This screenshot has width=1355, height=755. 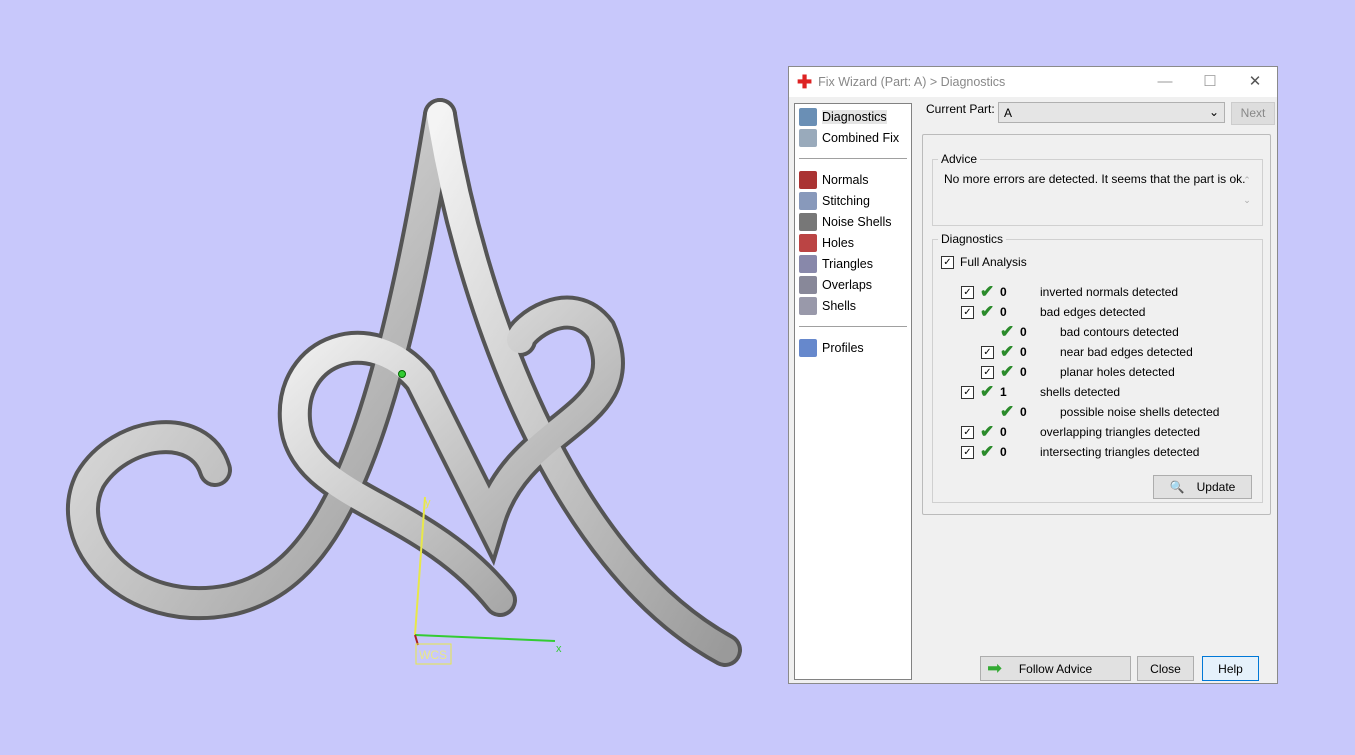 What do you see at coordinates (1080, 451) in the screenshot?
I see `diagnostic-row: ✓ ✔ 0 intersecting triangles detected` at bounding box center [1080, 451].